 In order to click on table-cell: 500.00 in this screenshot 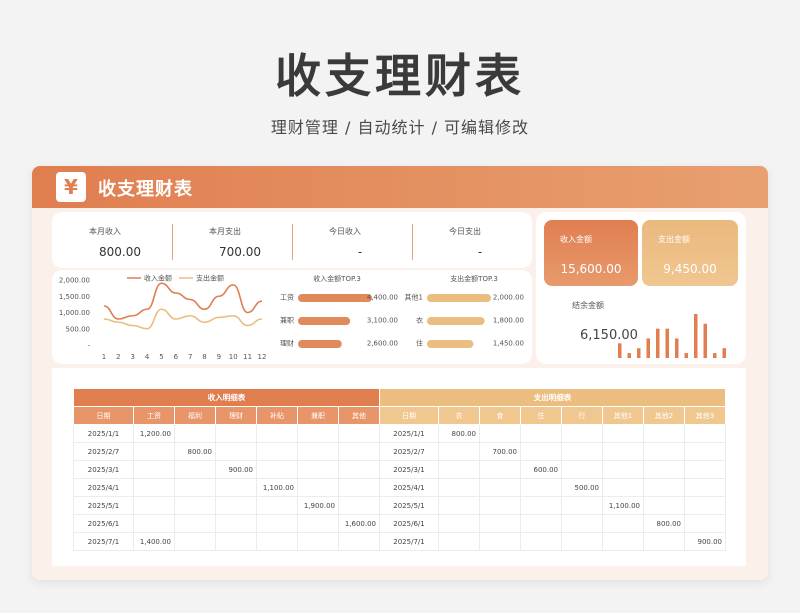, I will do `click(582, 487)`.